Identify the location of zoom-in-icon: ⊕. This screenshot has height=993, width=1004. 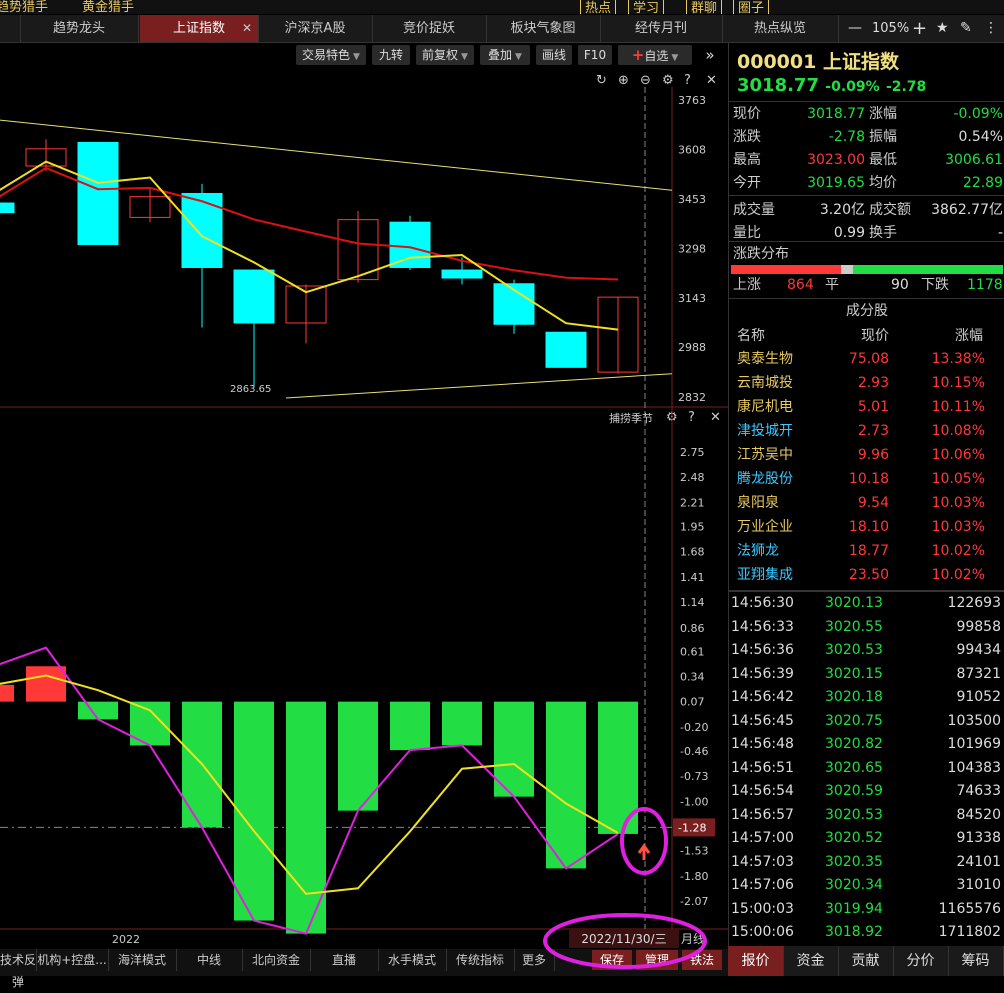
(623, 80).